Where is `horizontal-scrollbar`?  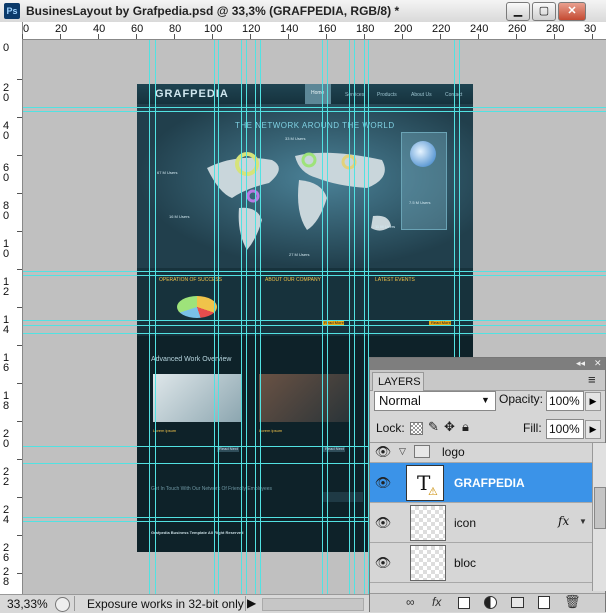
horizontal-scrollbar is located at coordinates (313, 604).